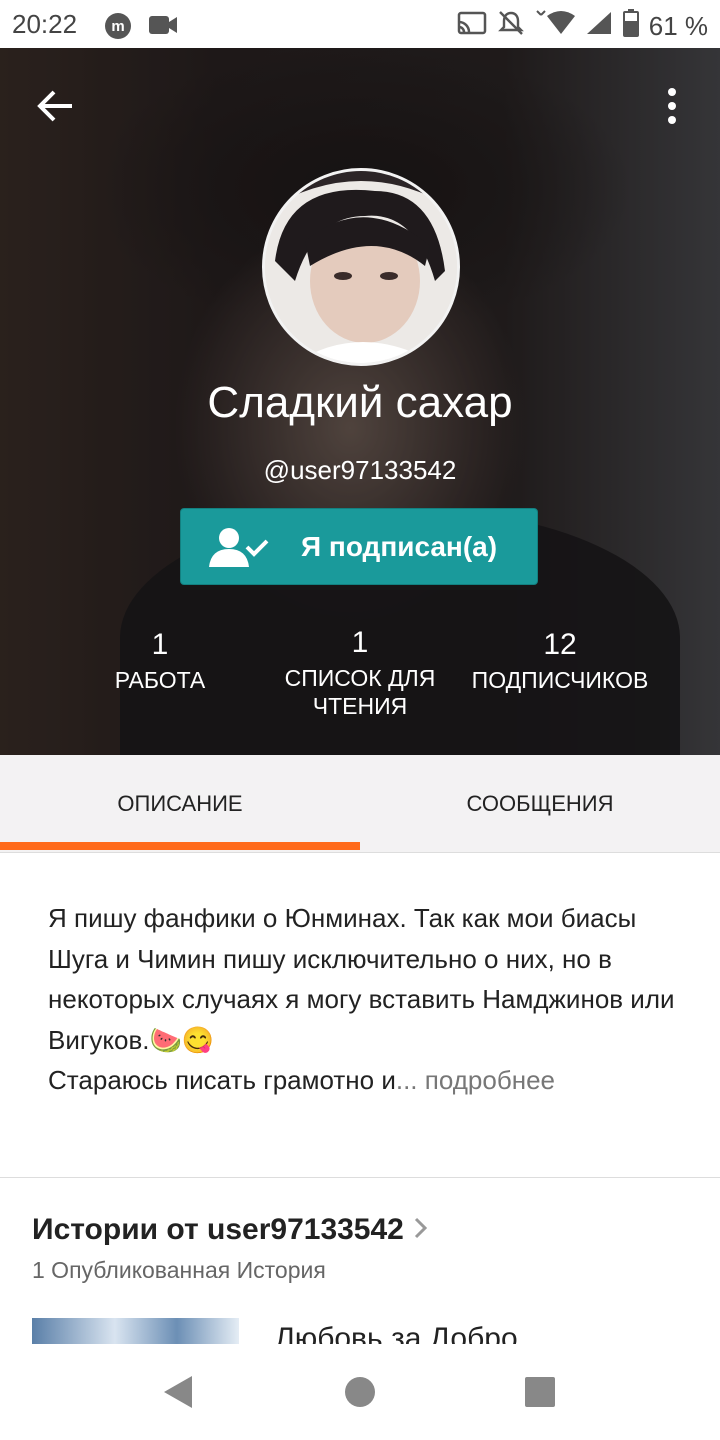  Describe the element at coordinates (678, 26) in the screenshot. I see `battery-percent: 61 %` at that location.